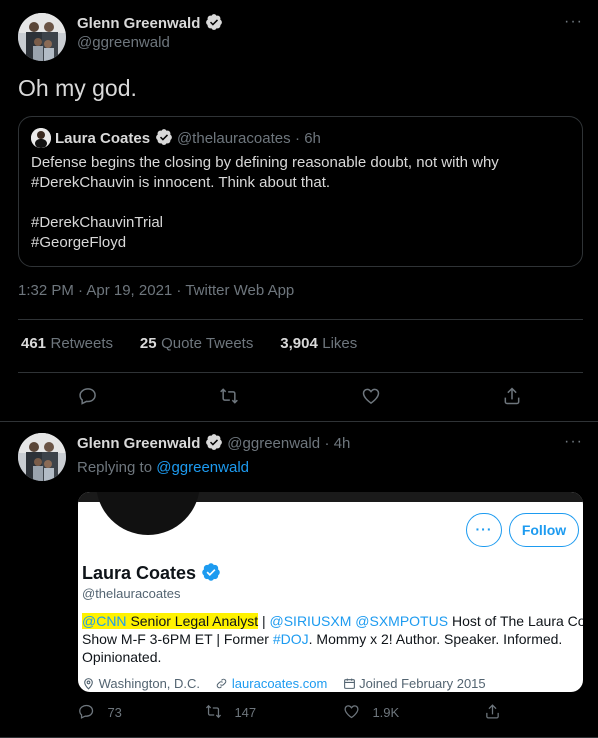  I want to click on reply-action-likes: 1.9K, so click(371, 712).